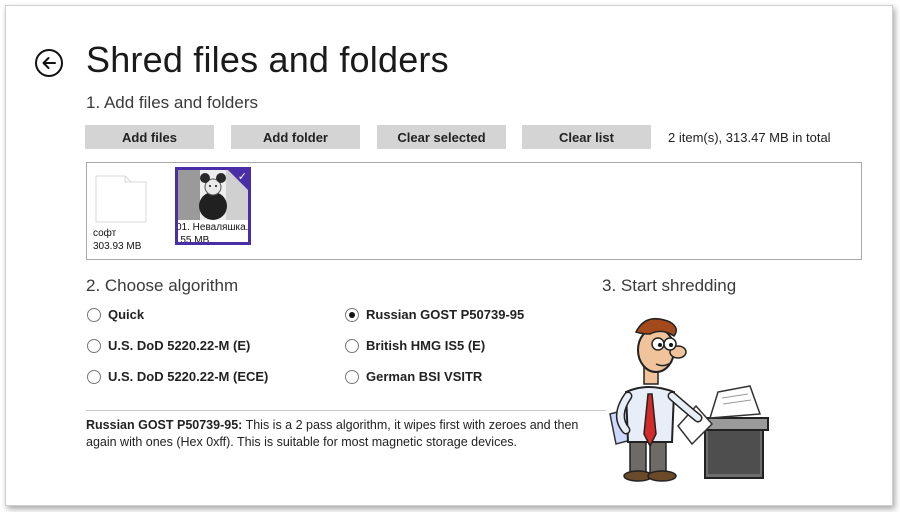 The image size is (900, 512). What do you see at coordinates (445, 314) in the screenshot?
I see `radio-label: Russian GOST P50739-95` at bounding box center [445, 314].